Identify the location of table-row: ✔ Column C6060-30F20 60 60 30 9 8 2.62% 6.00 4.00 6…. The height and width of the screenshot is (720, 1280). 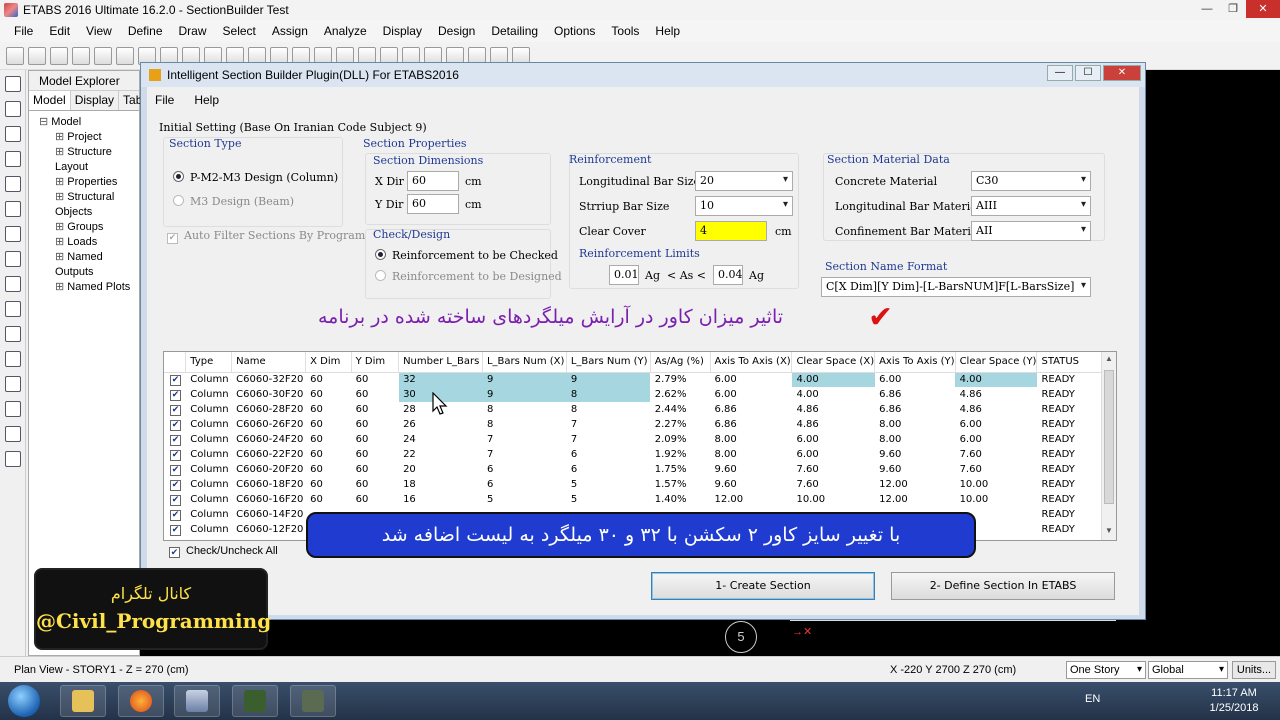
(640, 394).